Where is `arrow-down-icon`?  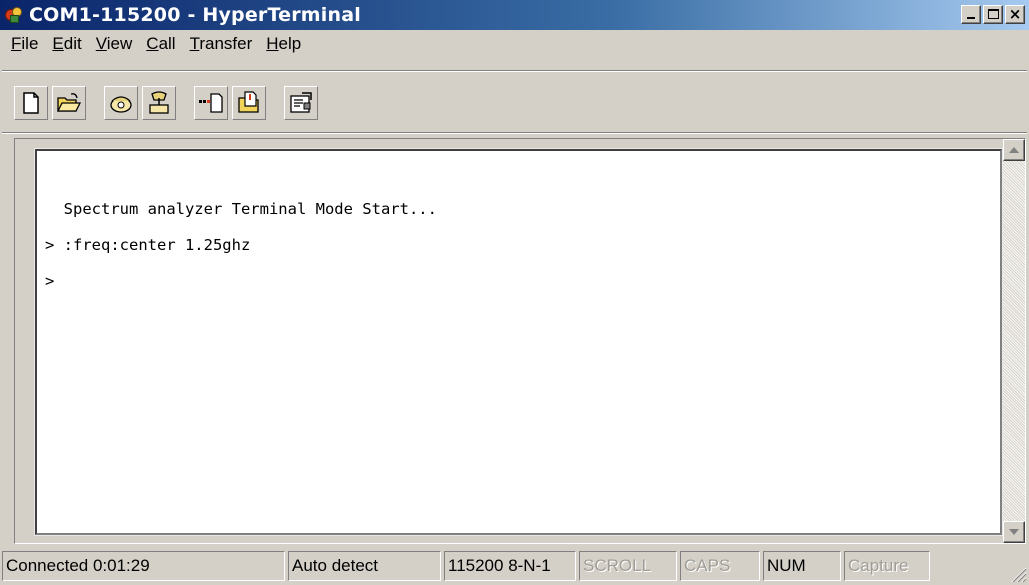 arrow-down-icon is located at coordinates (1014, 532).